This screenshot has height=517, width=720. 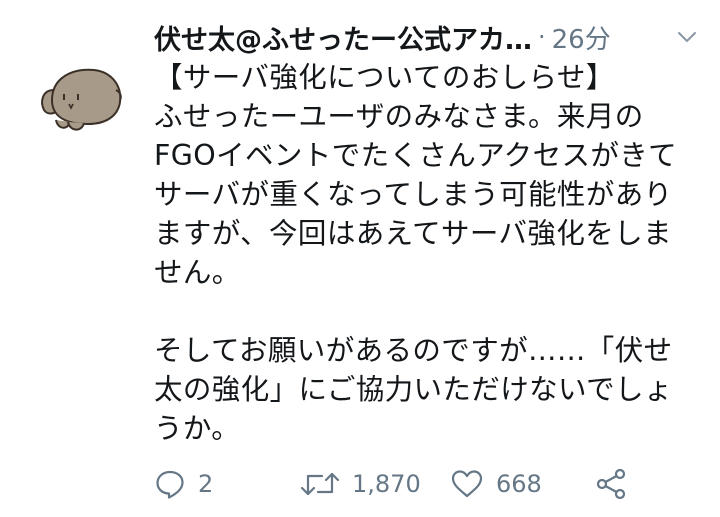 I want to click on tweet-text-line: せん。, so click(x=197, y=272).